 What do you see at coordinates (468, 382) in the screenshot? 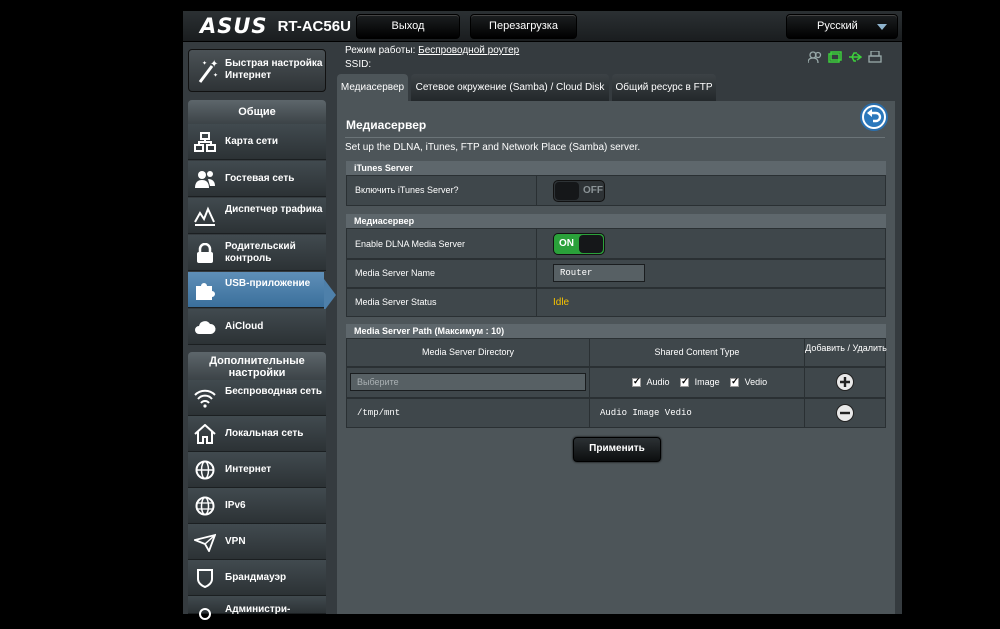
I see `directory-input: Выберите` at bounding box center [468, 382].